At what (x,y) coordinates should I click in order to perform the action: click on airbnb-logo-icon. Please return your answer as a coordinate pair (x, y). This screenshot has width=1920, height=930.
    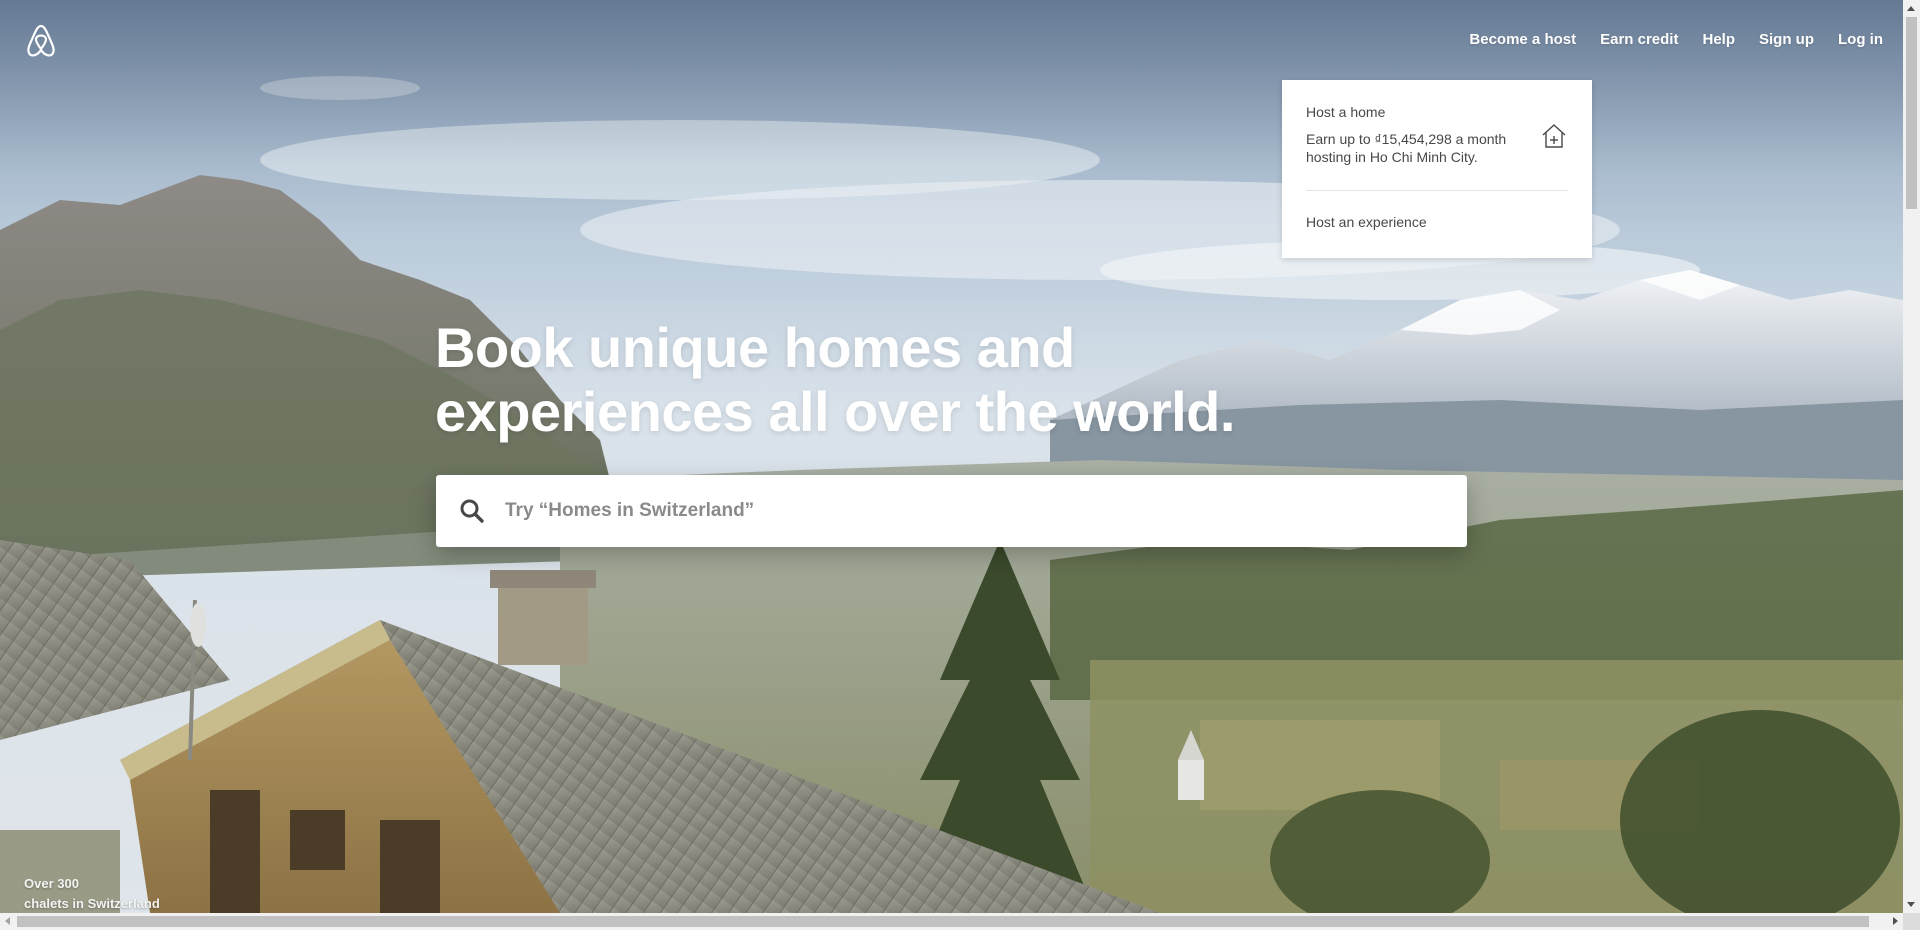
    Looking at the image, I should click on (41, 40).